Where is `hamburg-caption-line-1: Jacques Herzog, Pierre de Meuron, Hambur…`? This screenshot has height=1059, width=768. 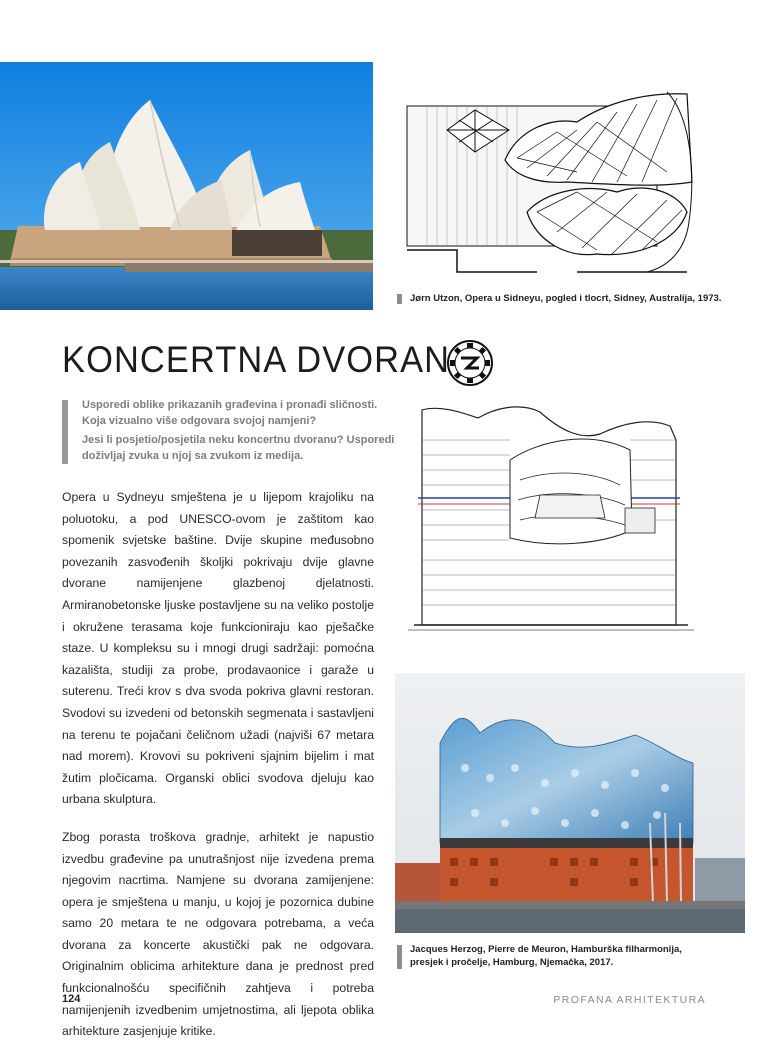 hamburg-caption-line-1: Jacques Herzog, Pierre de Meuron, Hambur… is located at coordinates (546, 949).